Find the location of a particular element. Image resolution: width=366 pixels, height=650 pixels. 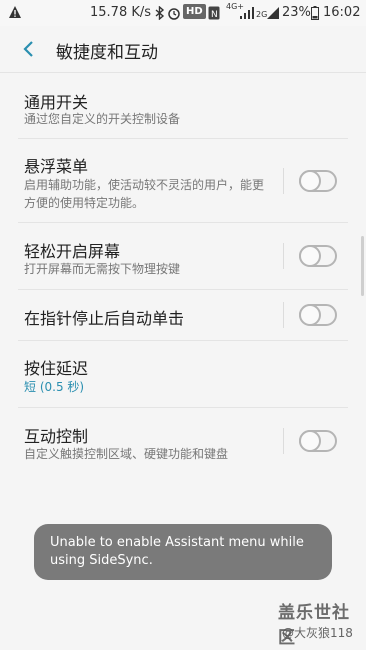

easy-screen-turn-on-toggle is located at coordinates (318, 256).